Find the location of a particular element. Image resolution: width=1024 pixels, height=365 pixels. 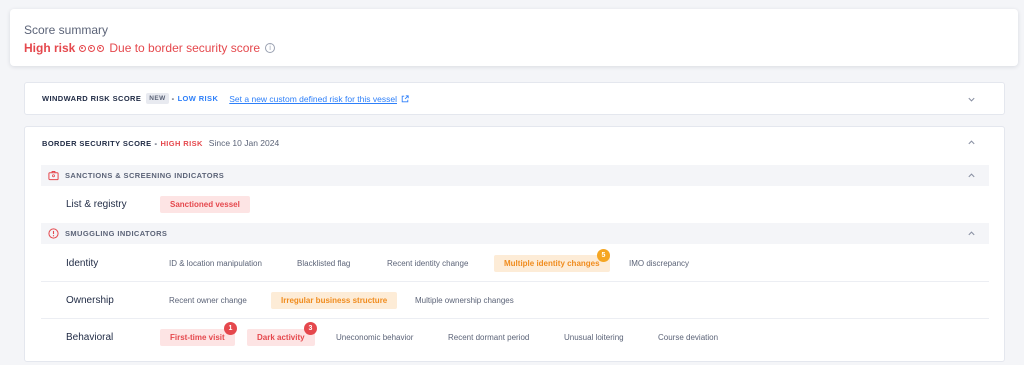

row-label: Ownership is located at coordinates (90, 300).